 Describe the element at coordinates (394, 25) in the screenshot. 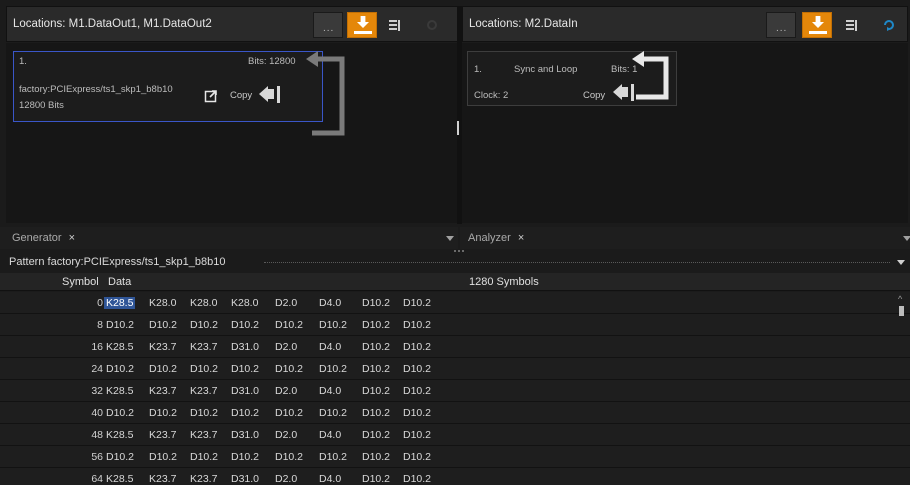

I see `left-list-button` at that location.